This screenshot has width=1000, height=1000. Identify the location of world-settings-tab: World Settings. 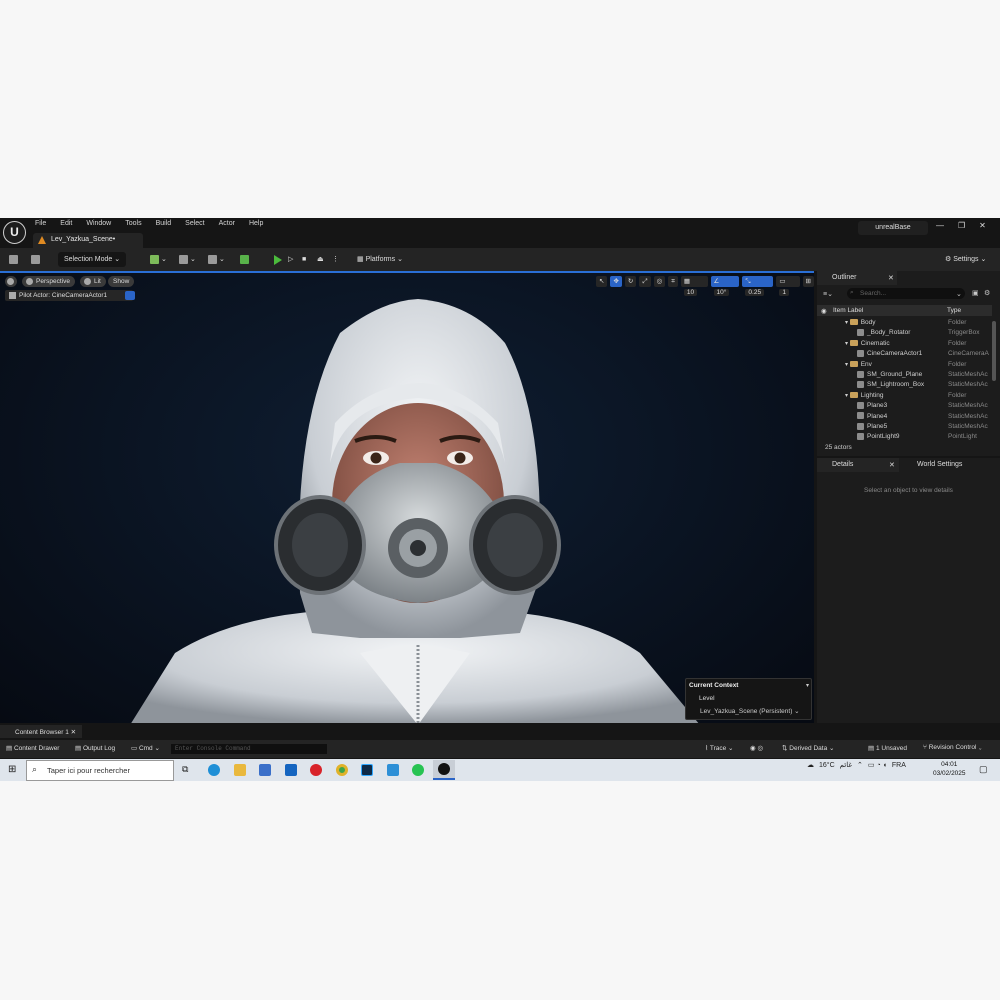
(951, 465).